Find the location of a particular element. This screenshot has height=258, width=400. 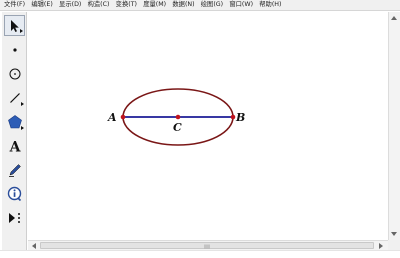

label-a: A is located at coordinates (112, 117).